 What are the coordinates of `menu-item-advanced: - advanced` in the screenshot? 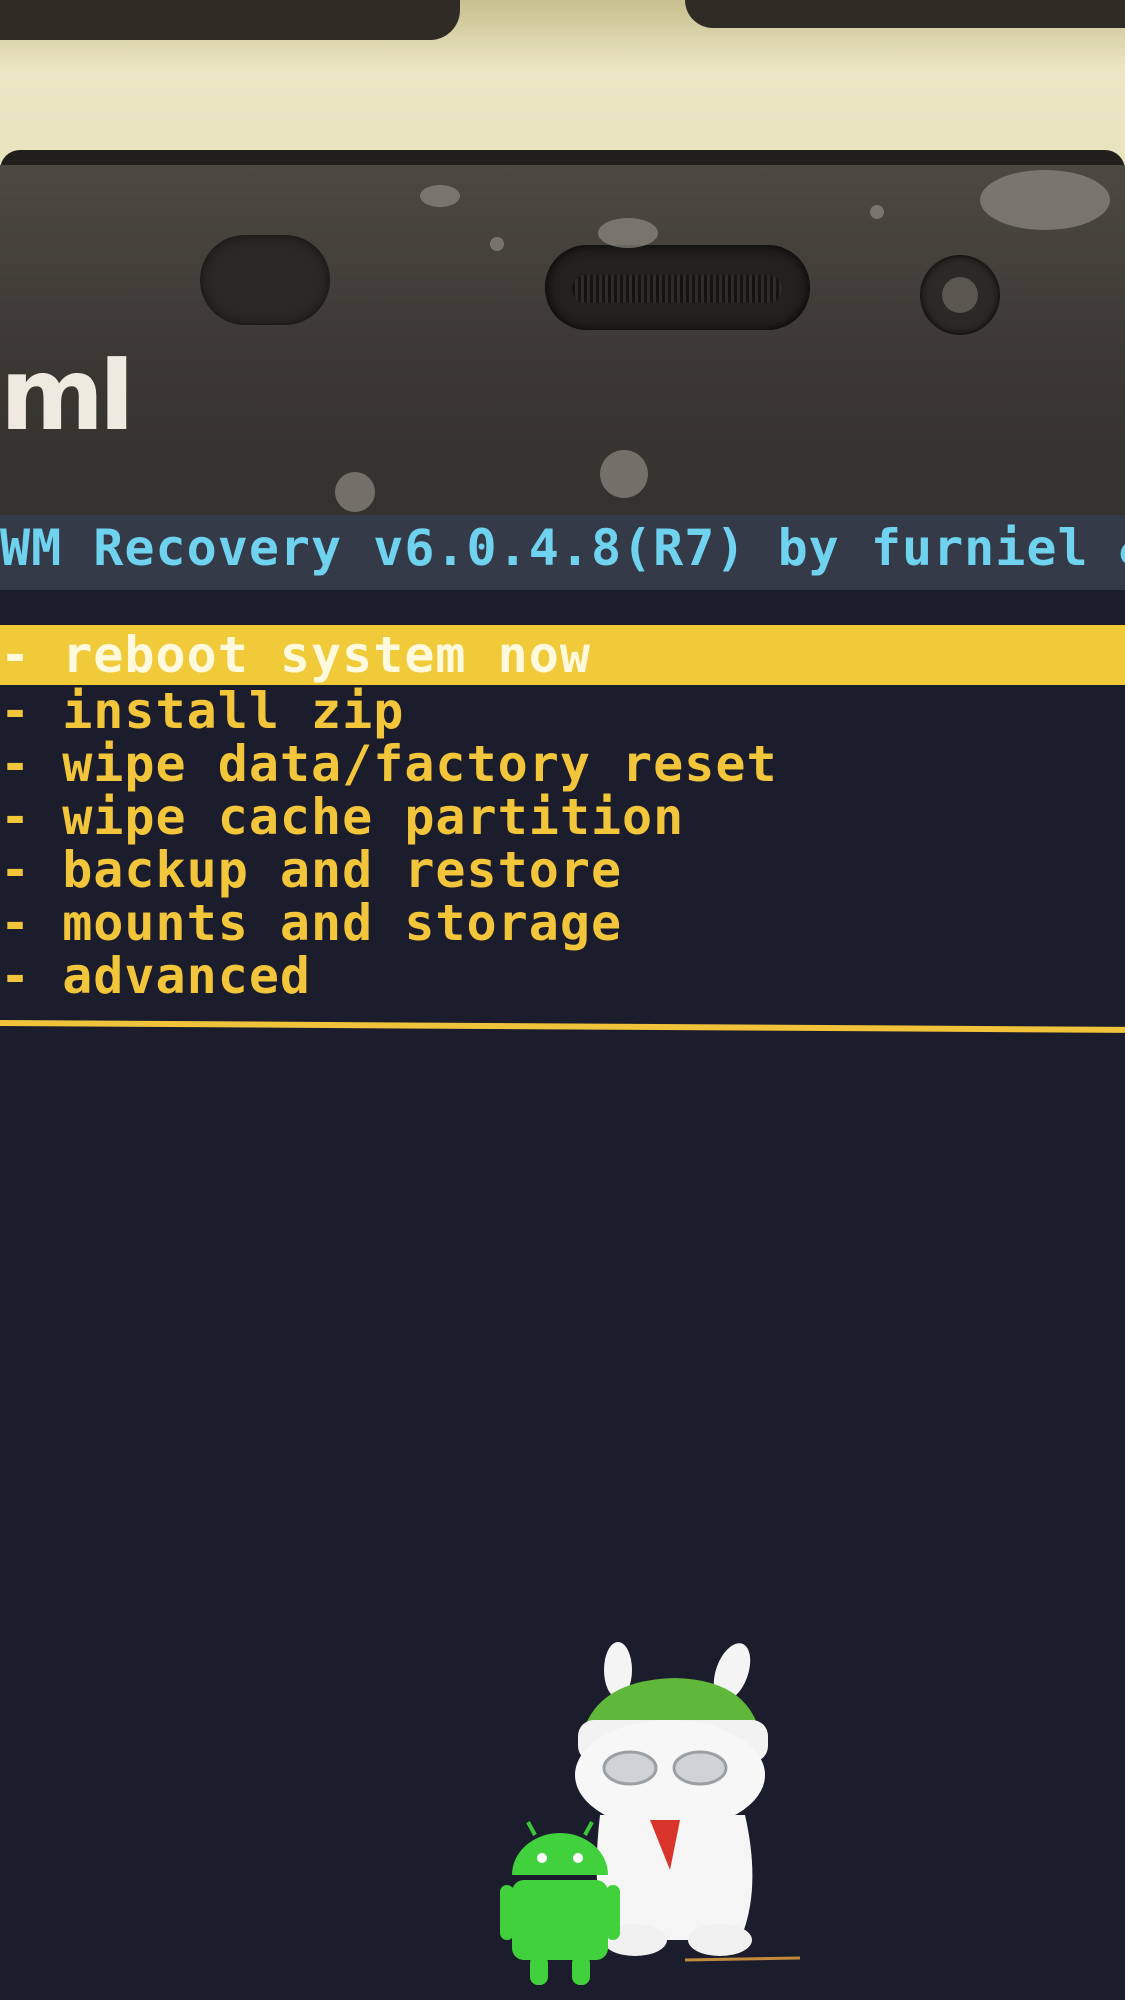 It's located at (562, 976).